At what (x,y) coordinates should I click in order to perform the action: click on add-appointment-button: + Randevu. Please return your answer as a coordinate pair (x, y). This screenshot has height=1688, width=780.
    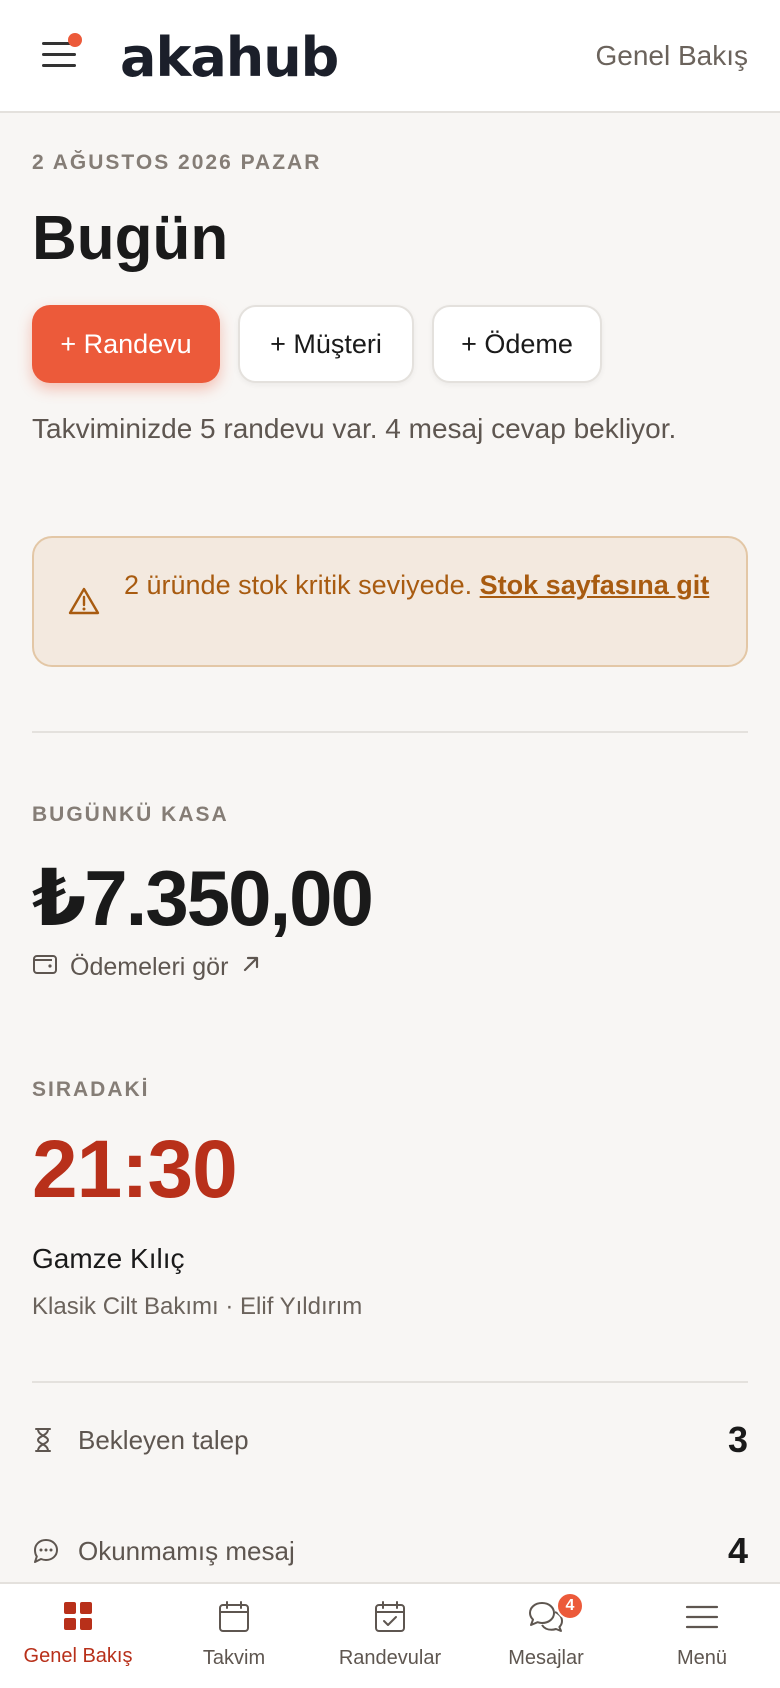
    Looking at the image, I should click on (126, 344).